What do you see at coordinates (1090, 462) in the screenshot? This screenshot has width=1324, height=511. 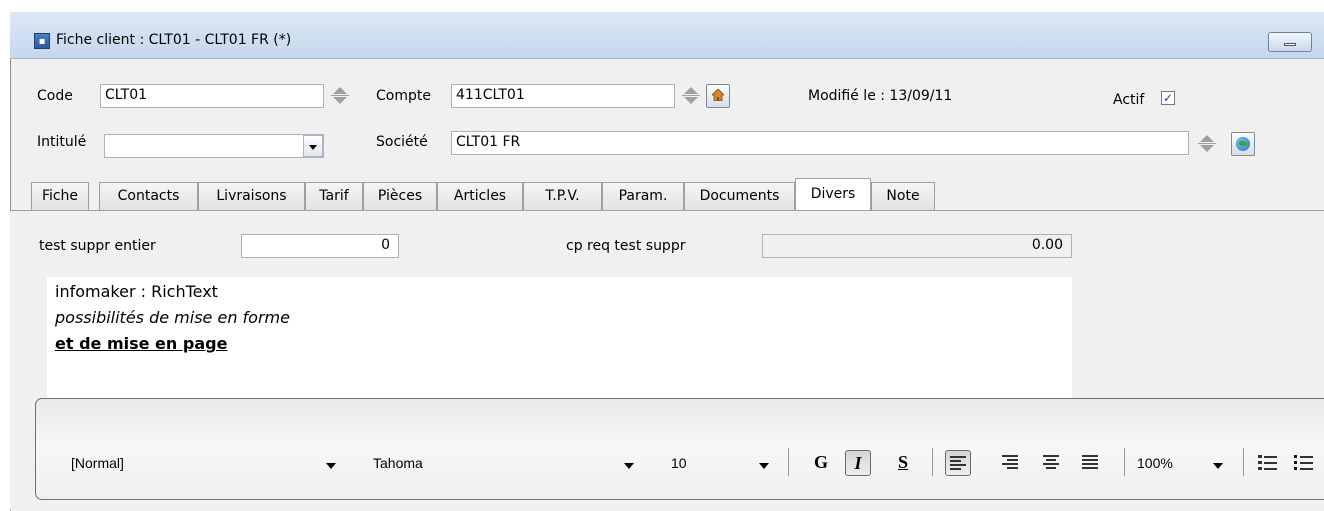 I see `align-justify-icon` at bounding box center [1090, 462].